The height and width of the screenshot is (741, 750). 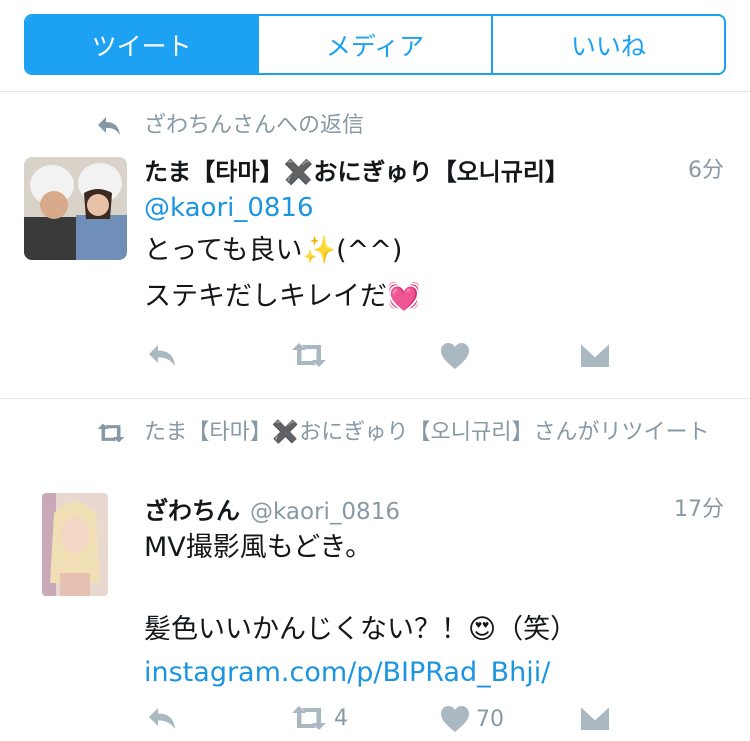 What do you see at coordinates (436, 588) in the screenshot?
I see `tweet-text-line` at bounding box center [436, 588].